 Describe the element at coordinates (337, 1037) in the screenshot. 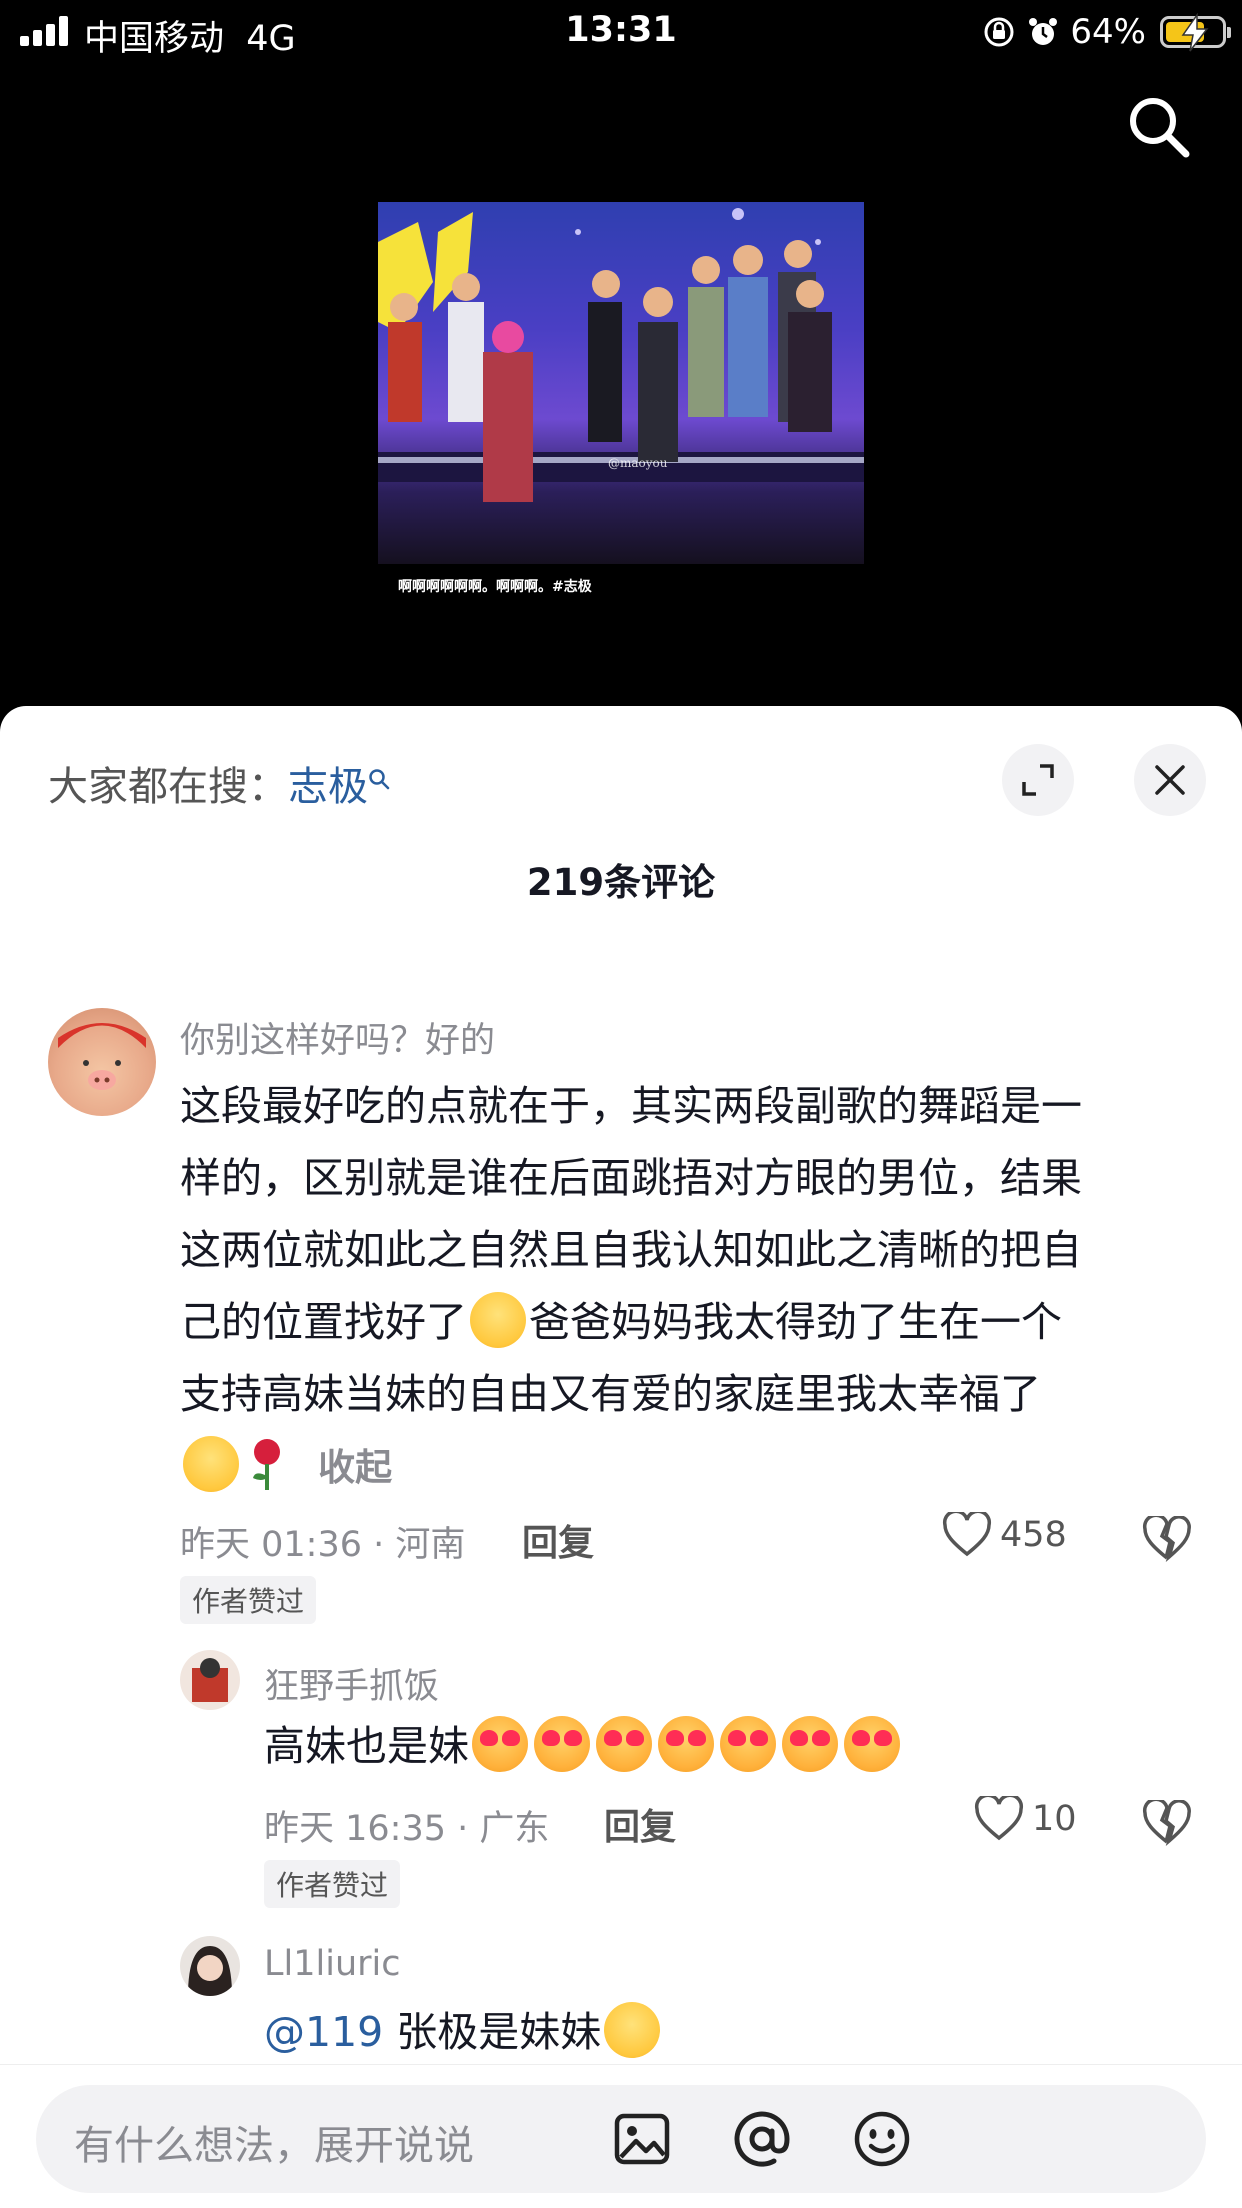

I see `comment-username: 你别这样好吗？好的` at that location.